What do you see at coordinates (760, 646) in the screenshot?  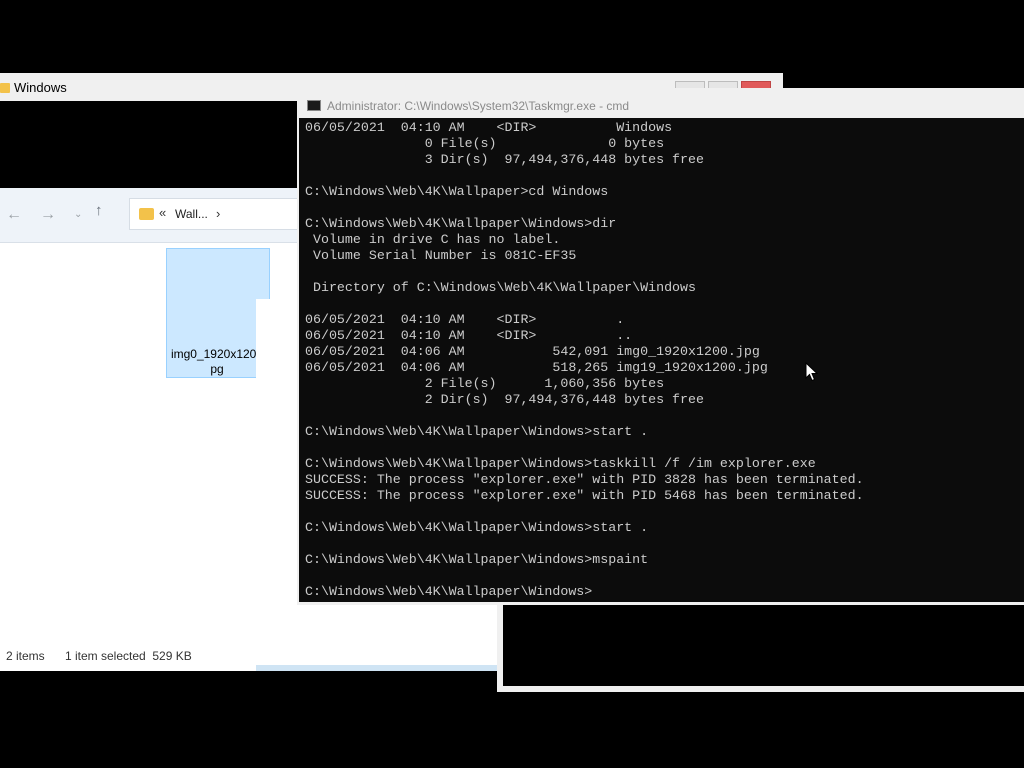 I see `background-window-frame` at bounding box center [760, 646].